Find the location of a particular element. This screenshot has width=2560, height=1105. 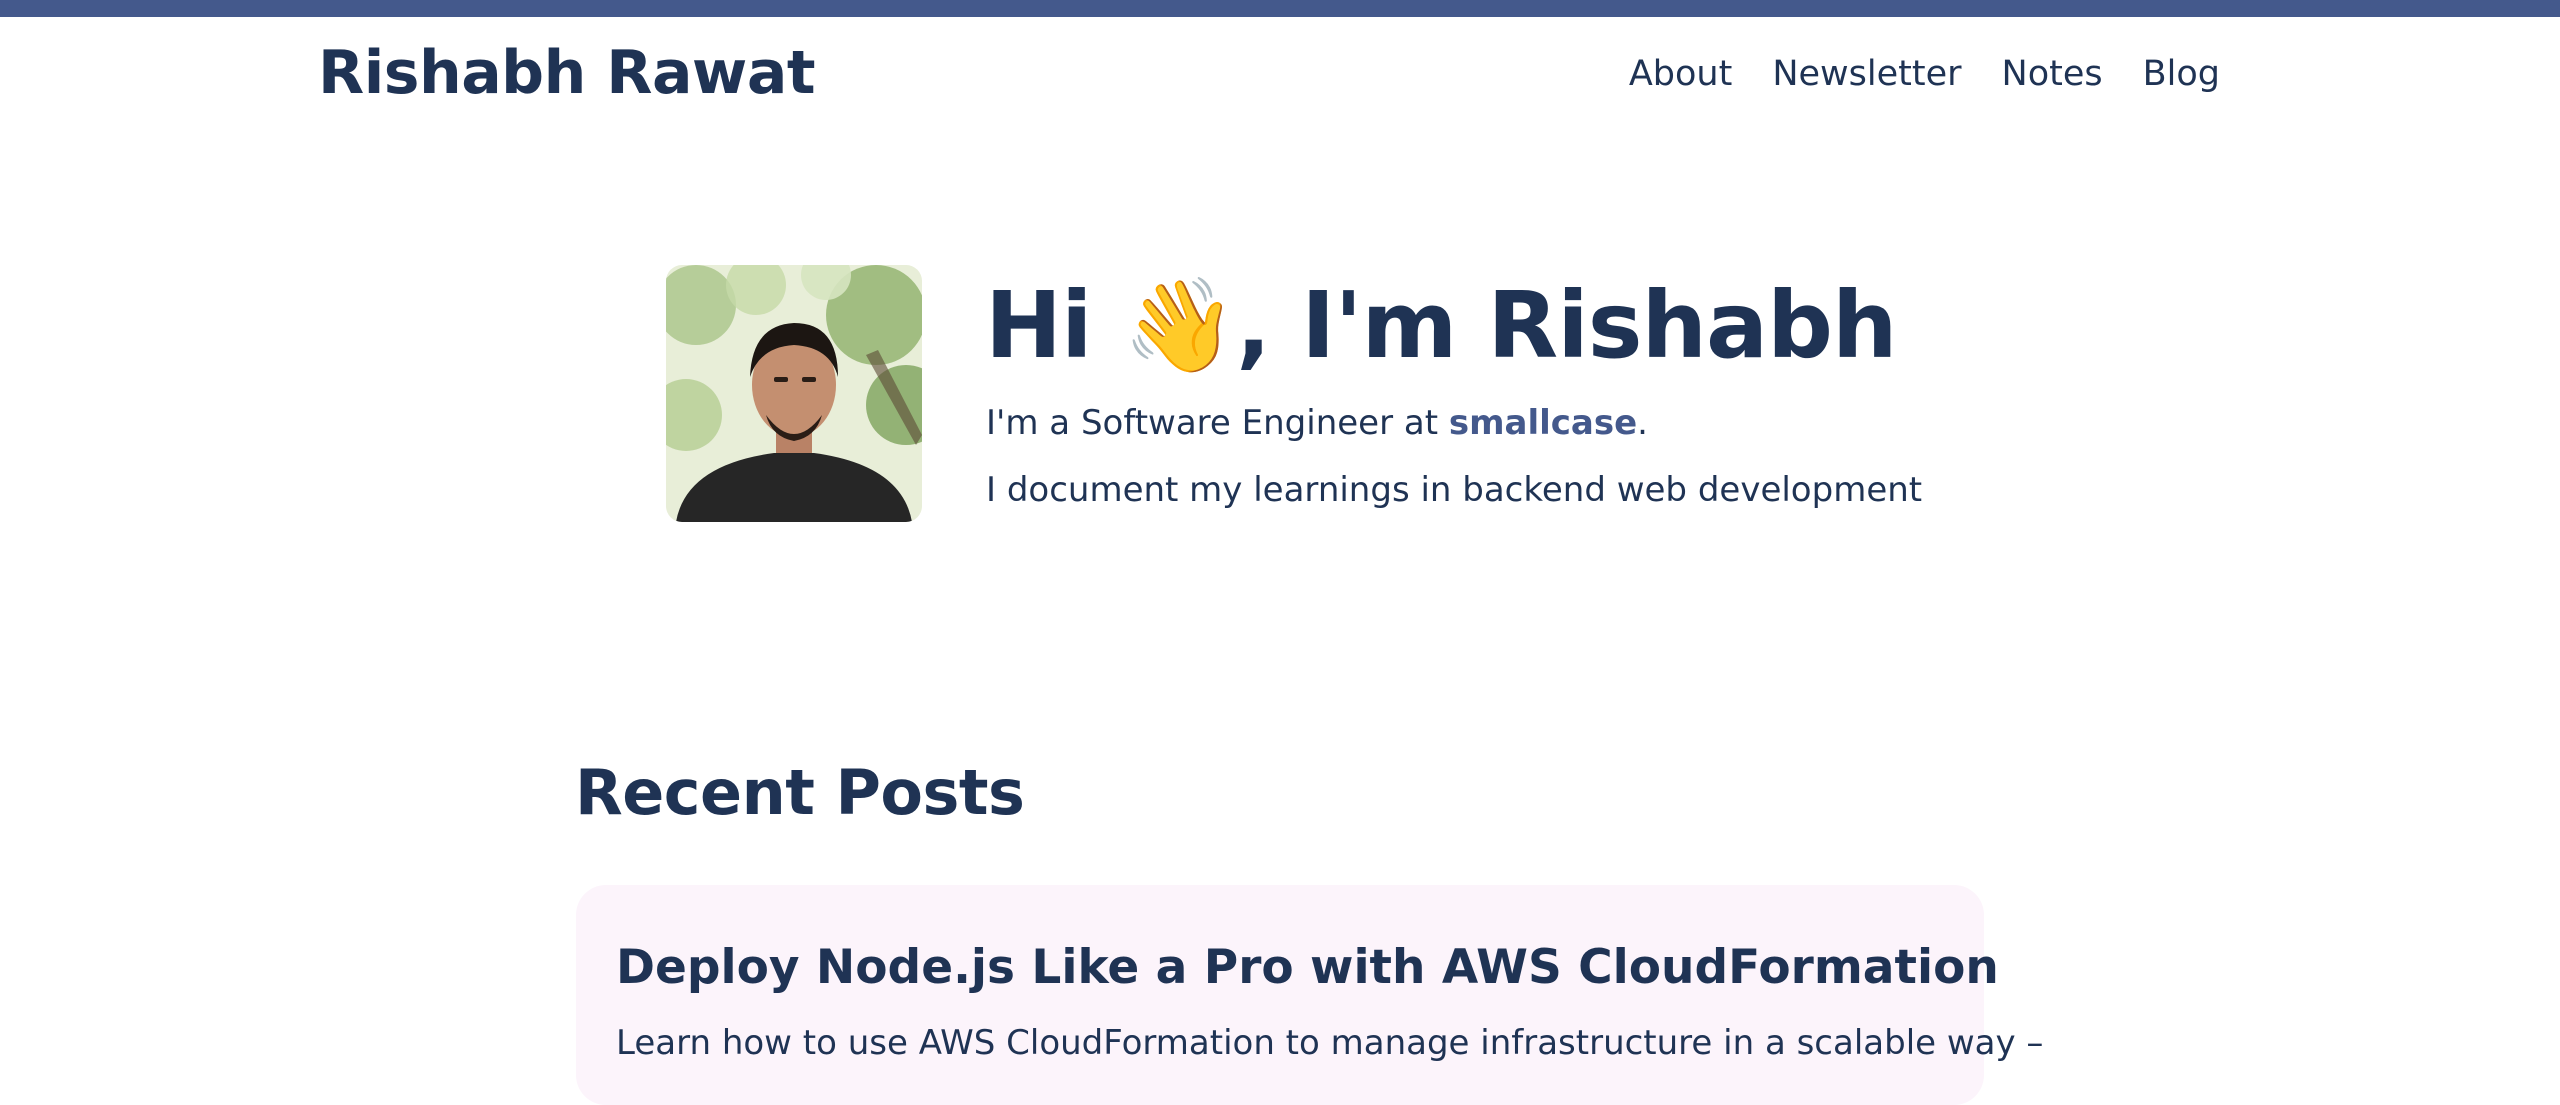

avatar-photo is located at coordinates (794, 393).